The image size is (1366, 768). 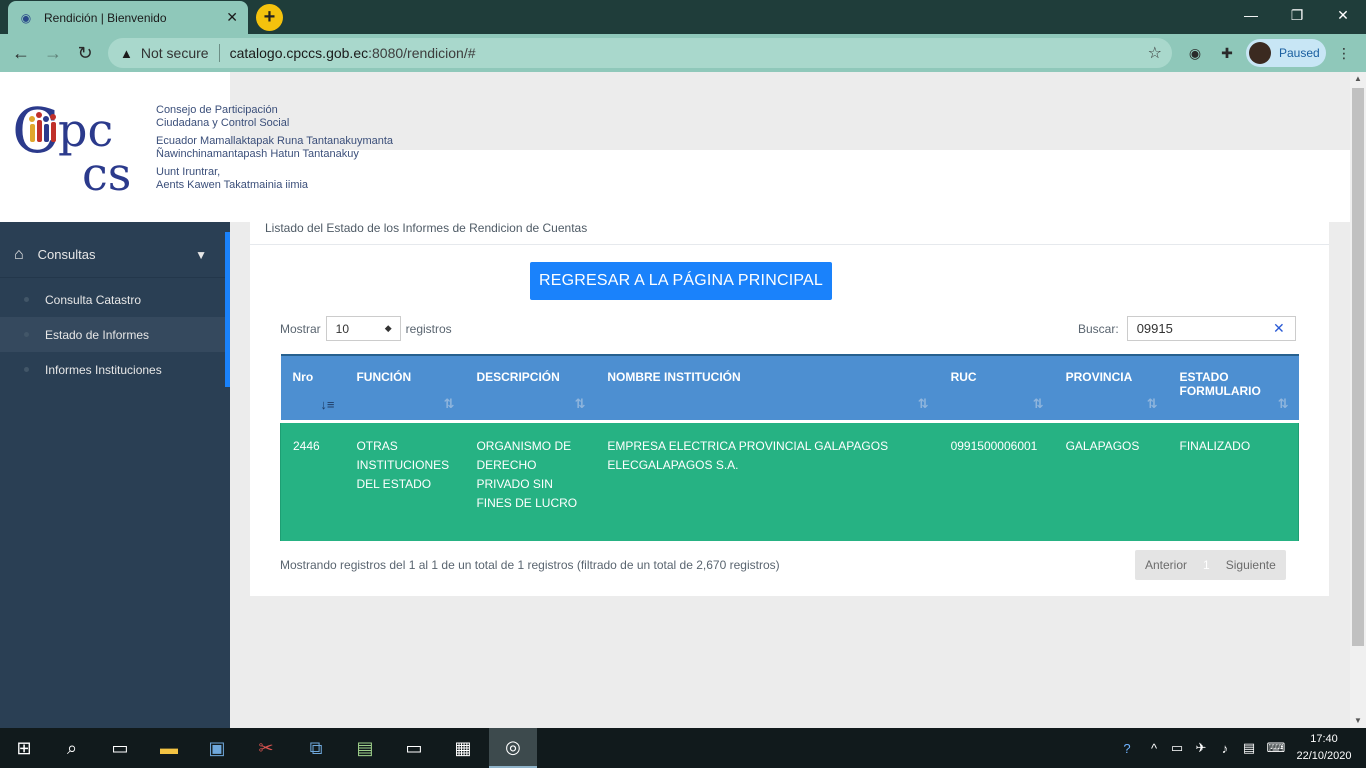 What do you see at coordinates (232, 17) in the screenshot?
I see `tab-close-icon: ✕` at bounding box center [232, 17].